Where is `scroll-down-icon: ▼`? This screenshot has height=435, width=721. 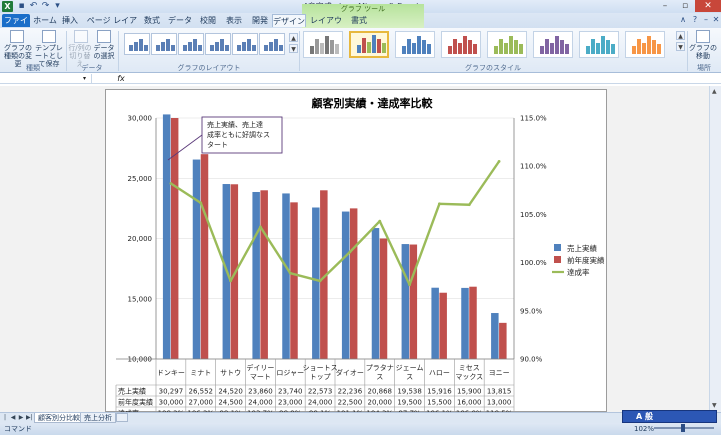
scroll-down-icon: ▼ is located at coordinates (714, 405).